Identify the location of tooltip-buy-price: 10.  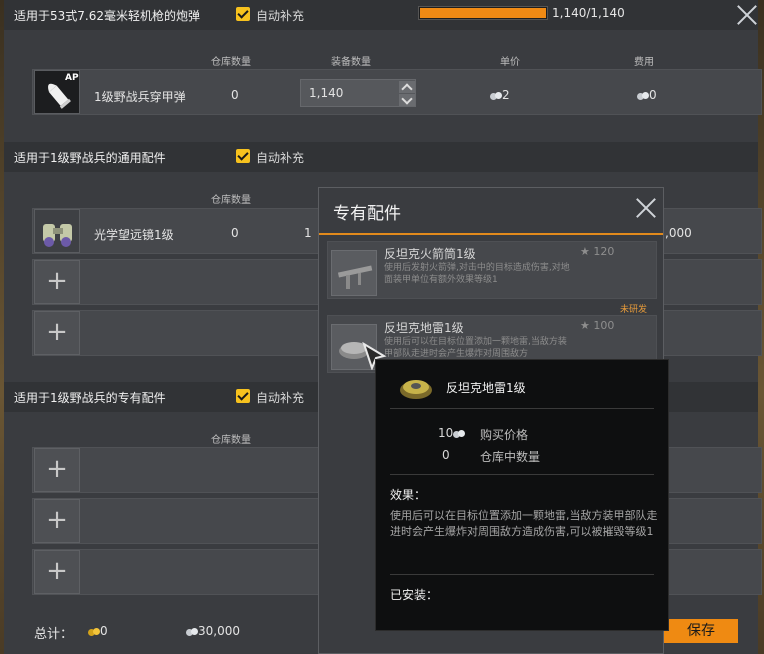
(452, 433).